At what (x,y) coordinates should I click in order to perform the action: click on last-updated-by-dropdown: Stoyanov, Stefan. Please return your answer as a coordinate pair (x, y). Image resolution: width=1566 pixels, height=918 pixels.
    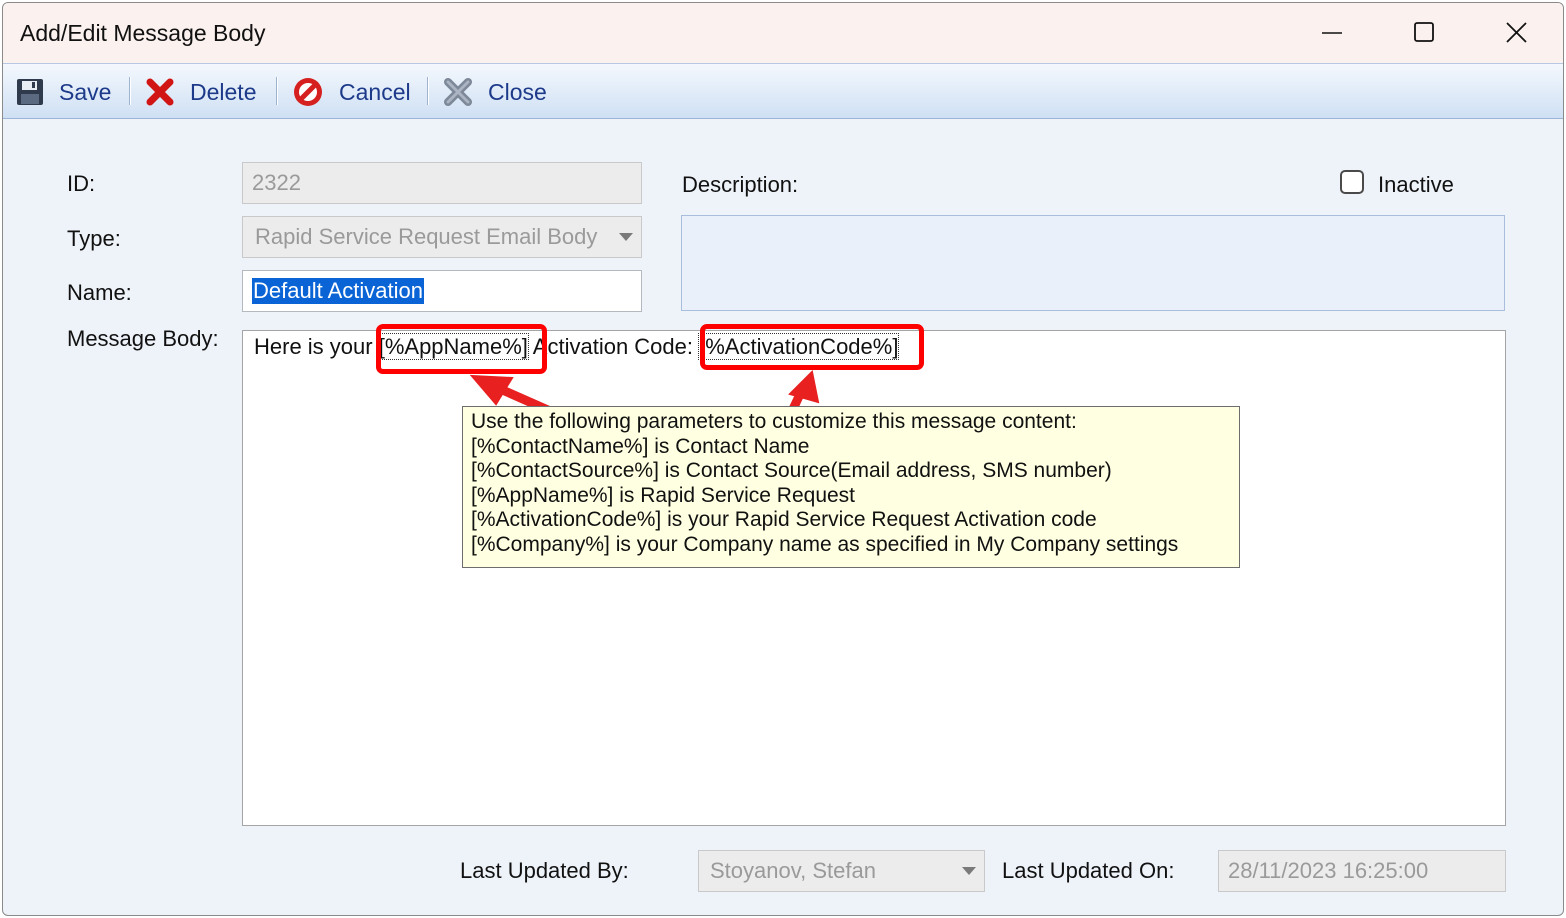
    Looking at the image, I should click on (841, 871).